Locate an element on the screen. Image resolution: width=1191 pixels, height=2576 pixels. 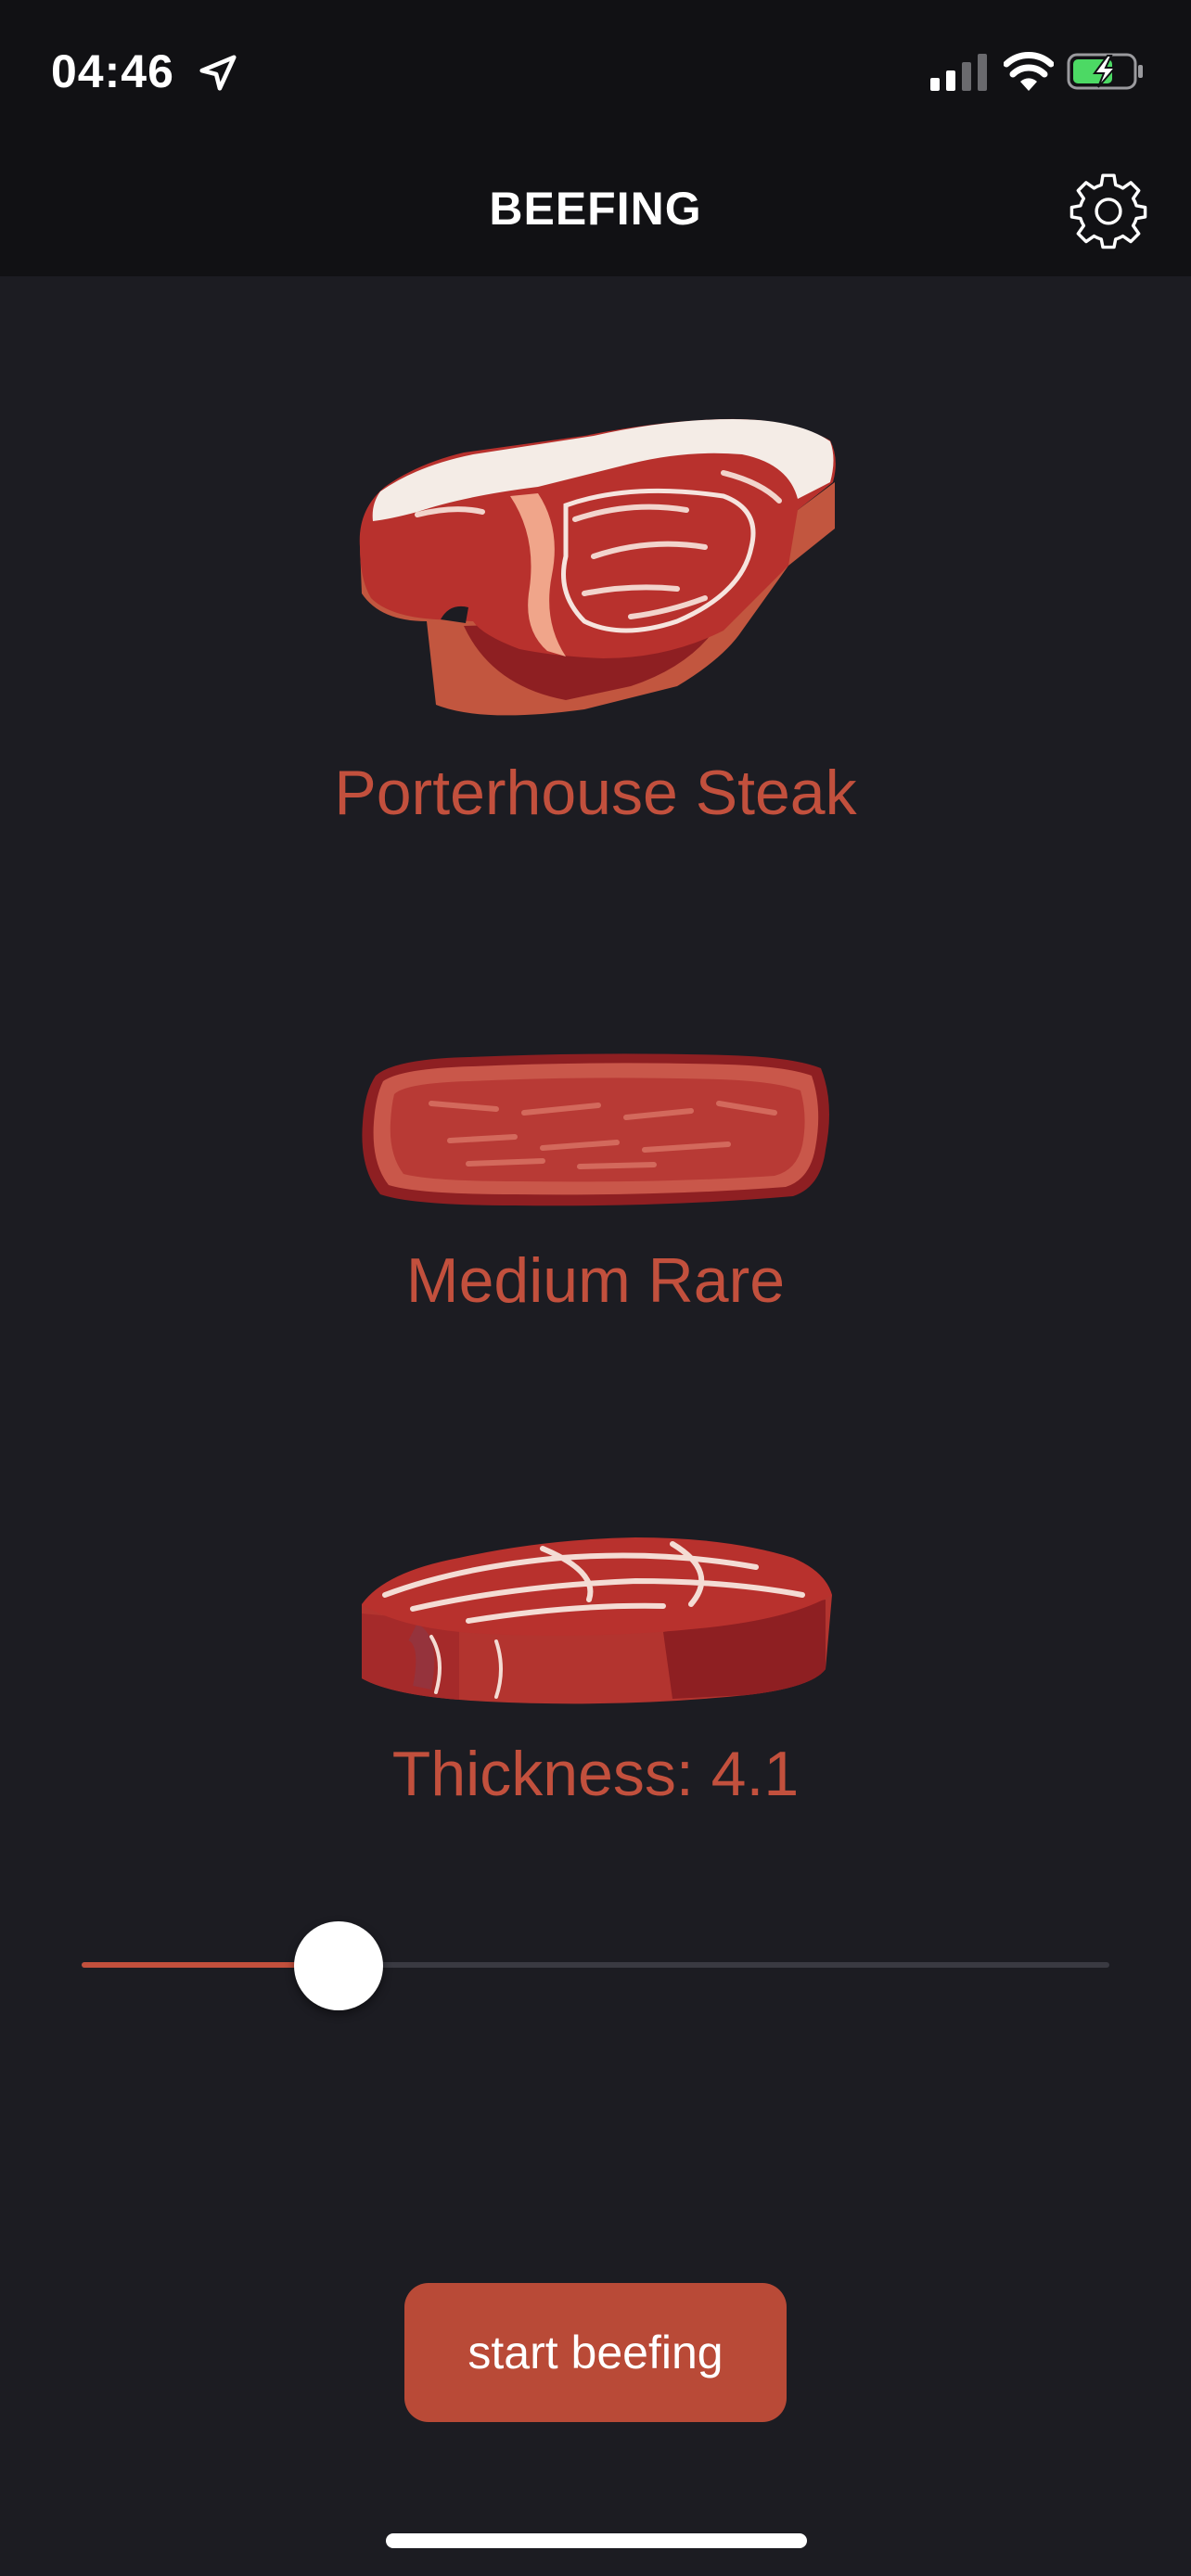
porterhouse-steak-illustration is located at coordinates (595, 565).